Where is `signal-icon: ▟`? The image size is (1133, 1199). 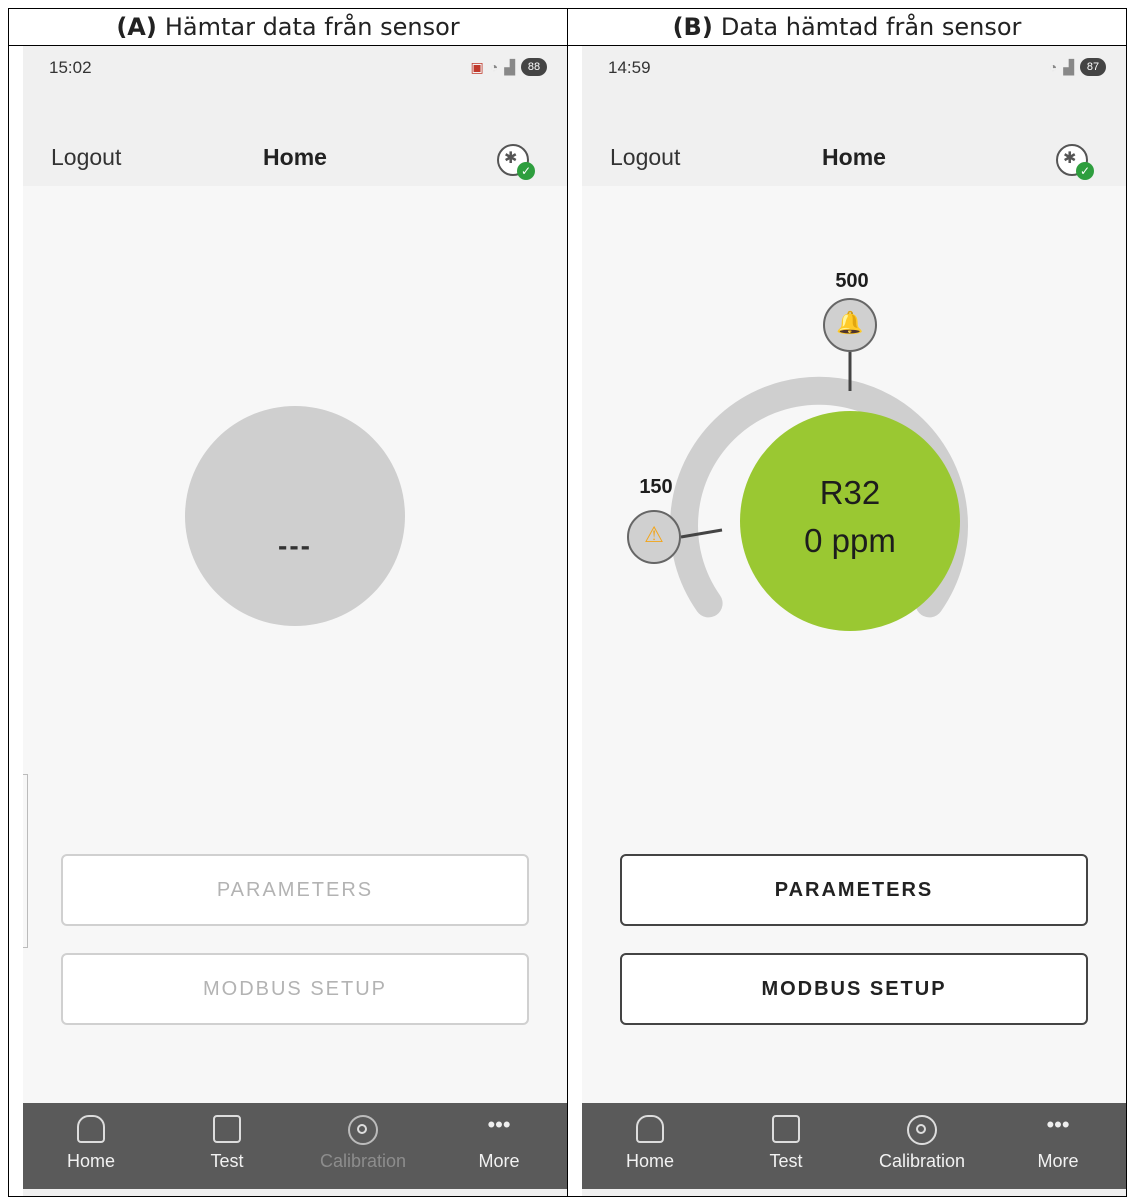 signal-icon: ▟ is located at coordinates (509, 66).